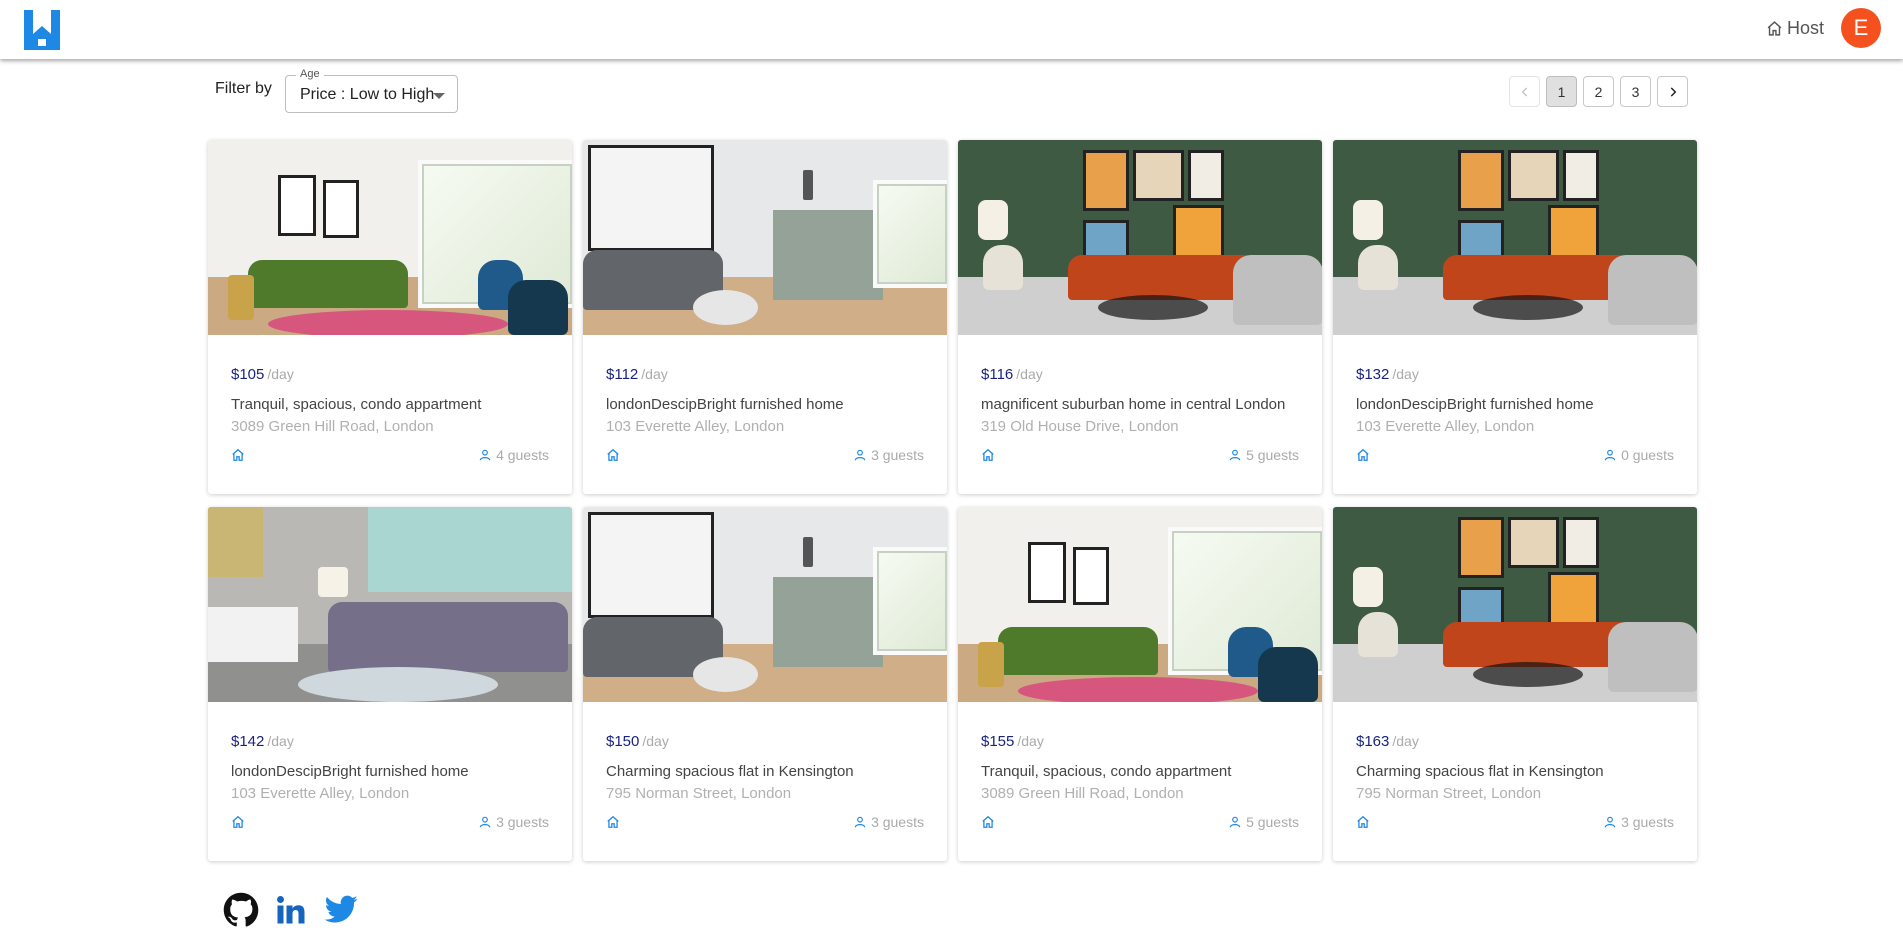  Describe the element at coordinates (1861, 28) in the screenshot. I see `avatar: E` at that location.